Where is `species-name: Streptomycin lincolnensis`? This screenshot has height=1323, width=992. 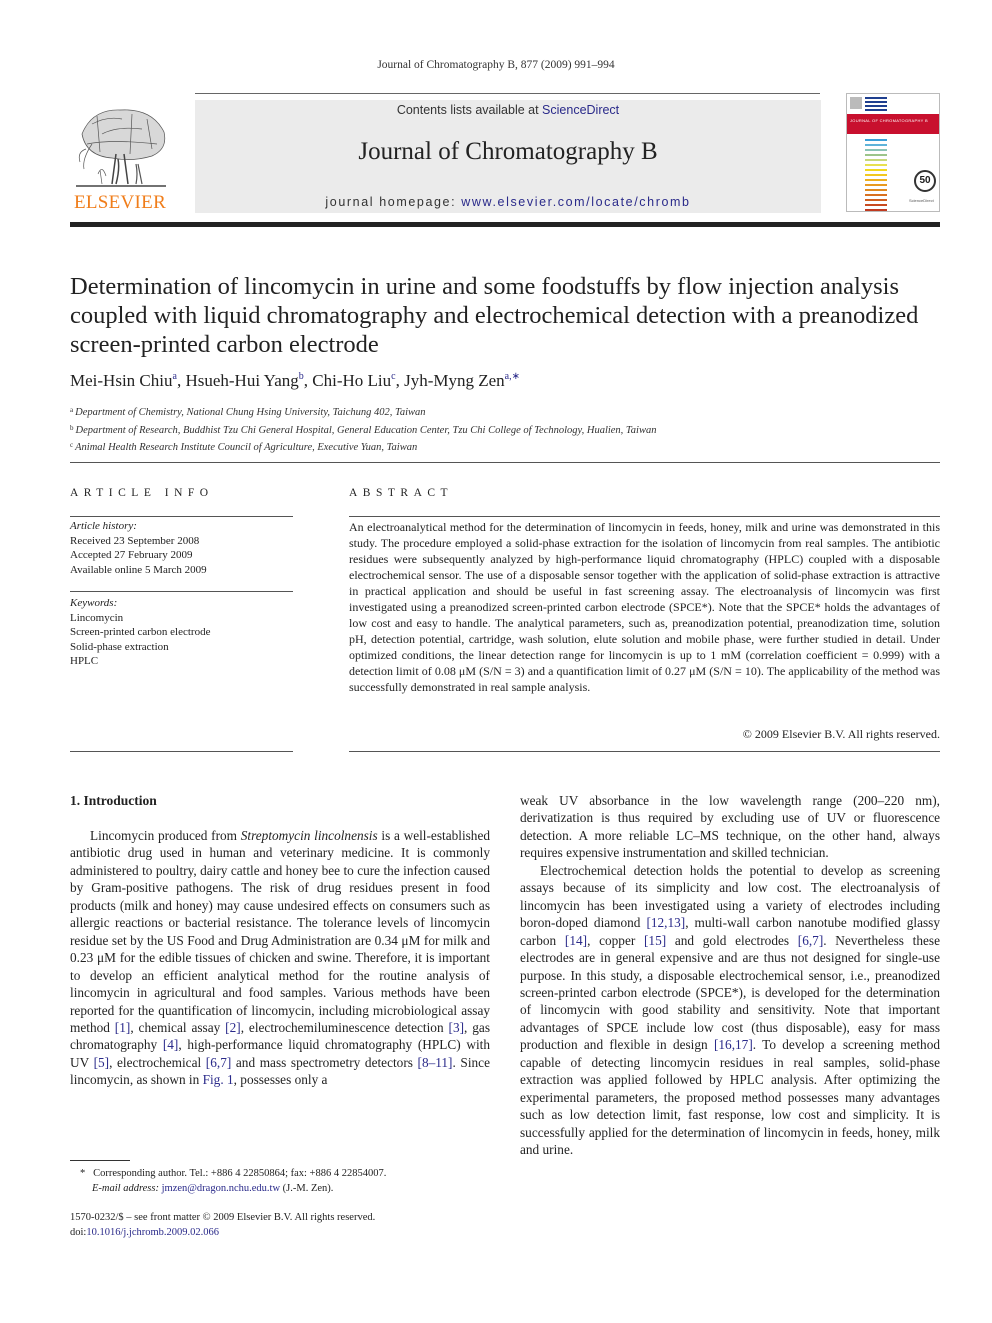 species-name: Streptomycin lincolnensis is located at coordinates (309, 835).